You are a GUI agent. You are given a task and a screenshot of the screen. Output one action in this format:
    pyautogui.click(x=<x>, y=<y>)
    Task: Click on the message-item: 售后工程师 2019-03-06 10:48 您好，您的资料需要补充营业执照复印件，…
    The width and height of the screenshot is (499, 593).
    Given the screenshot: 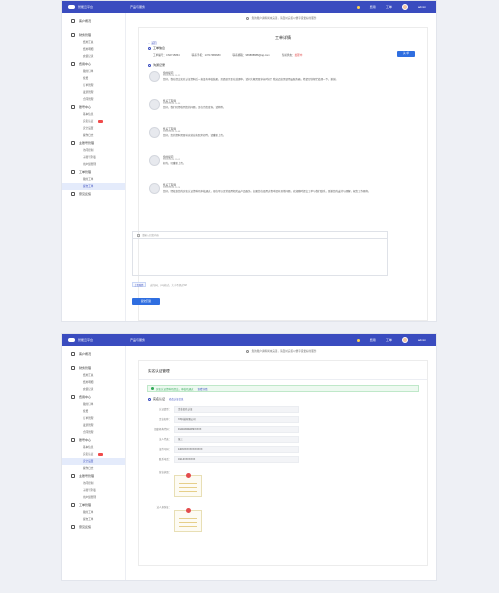 What is the action you would take?
    pyautogui.click(x=283, y=139)
    